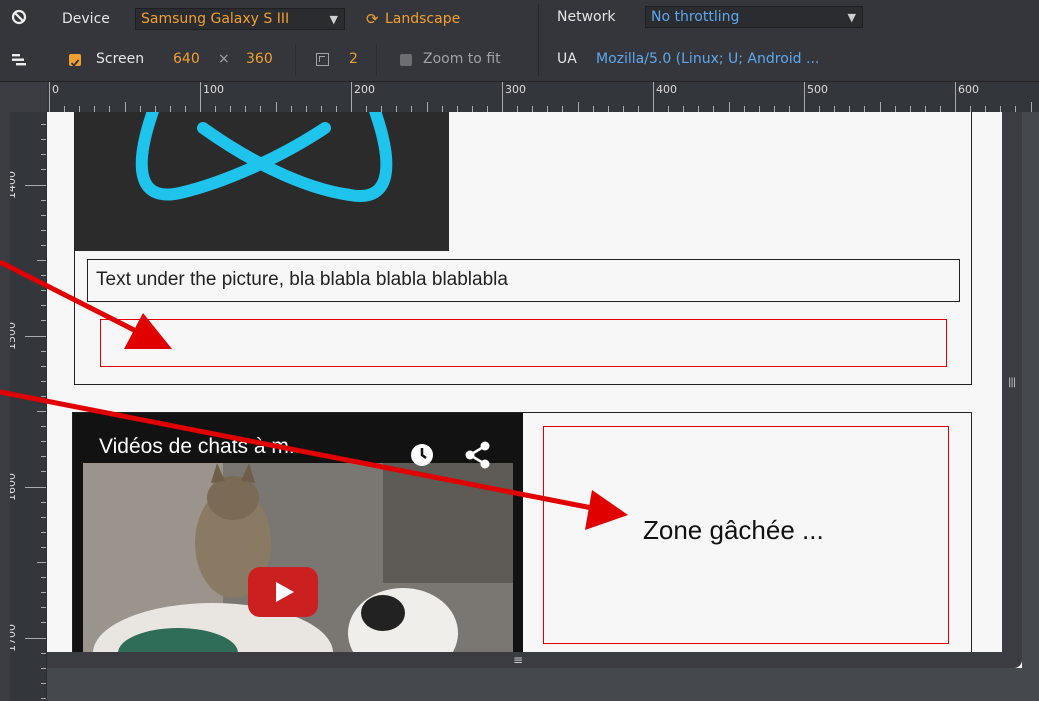 This screenshot has height=701, width=1039. I want to click on zoom-to-fit-label: Zoom to fit, so click(462, 59).